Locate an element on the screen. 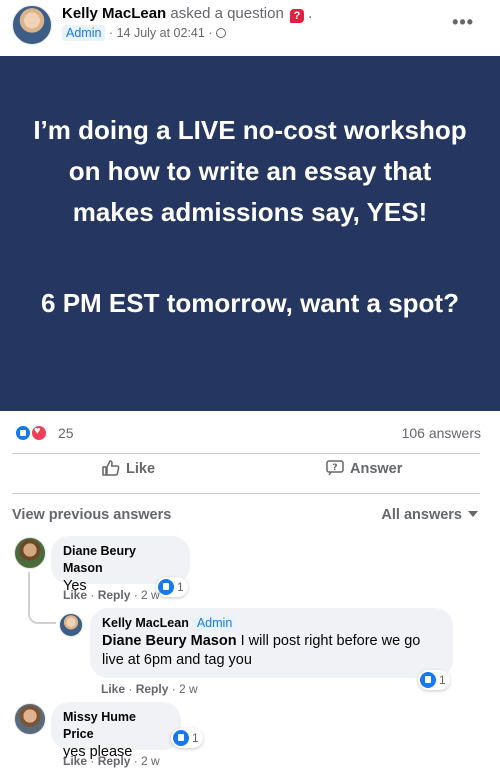 This screenshot has height=769, width=500. author-line: Kelly MacLean asked a question ? . is located at coordinates (187, 14).